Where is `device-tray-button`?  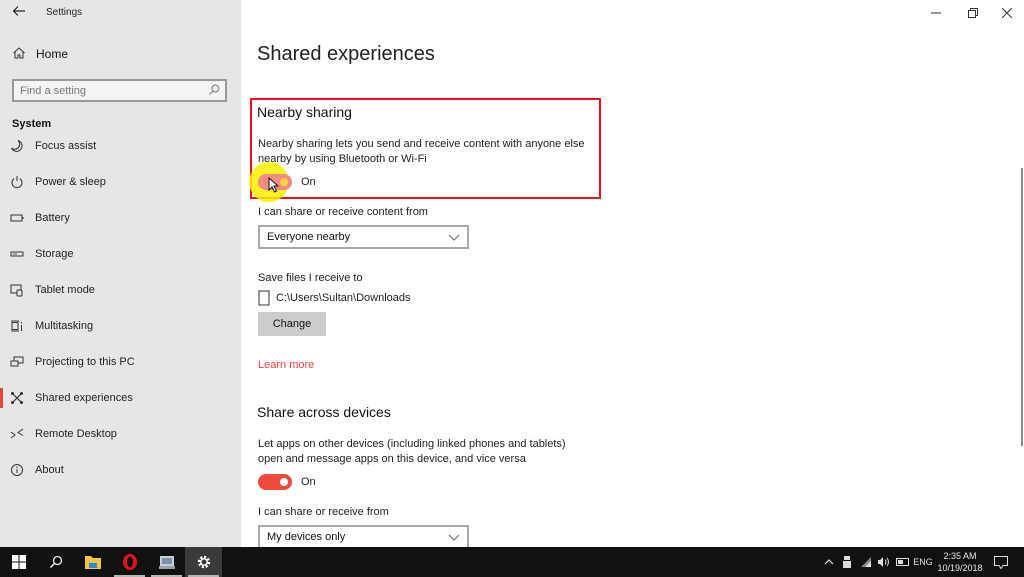
device-tray-button is located at coordinates (847, 562).